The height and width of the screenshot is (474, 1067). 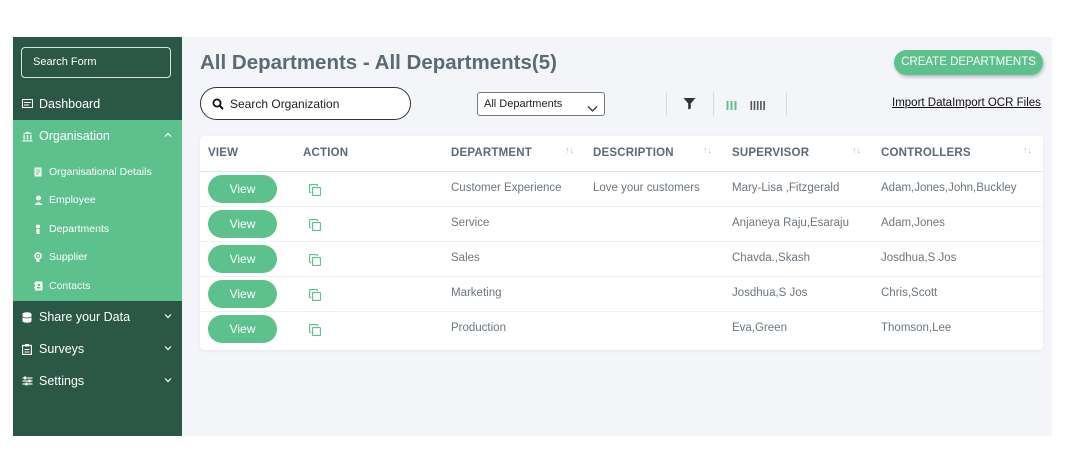 I want to click on create-departments-button: CREATE DEPARTMENTS, so click(x=968, y=62).